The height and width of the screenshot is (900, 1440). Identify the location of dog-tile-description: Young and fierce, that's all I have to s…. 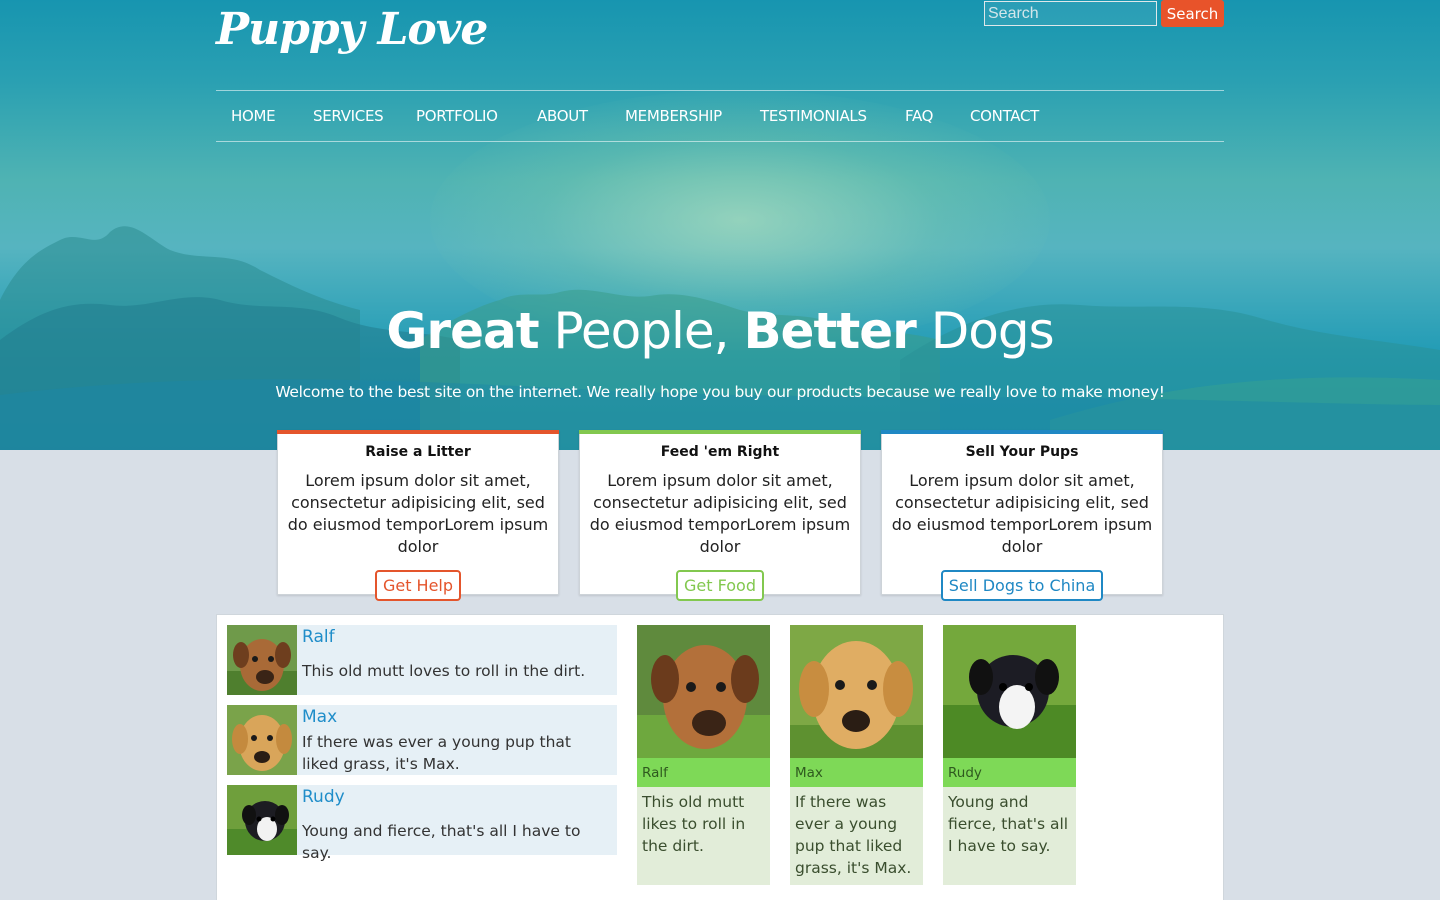
(1008, 824).